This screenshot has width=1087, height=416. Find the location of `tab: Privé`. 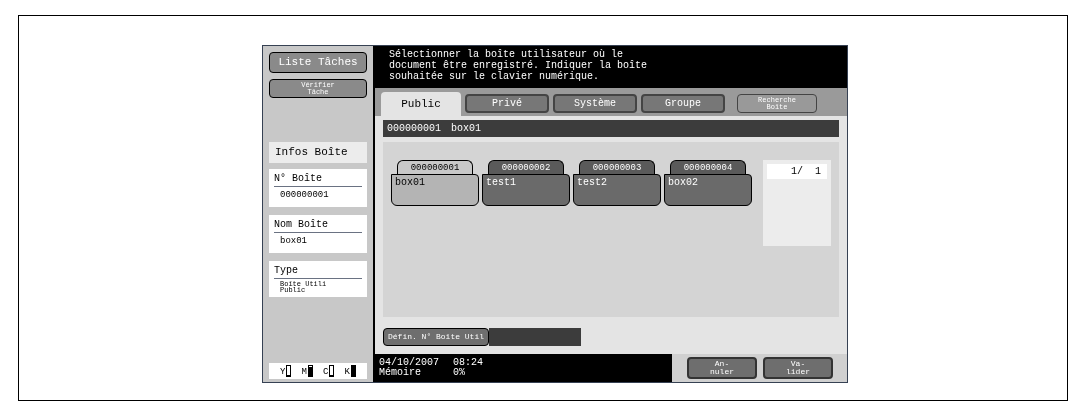

tab: Privé is located at coordinates (507, 103).